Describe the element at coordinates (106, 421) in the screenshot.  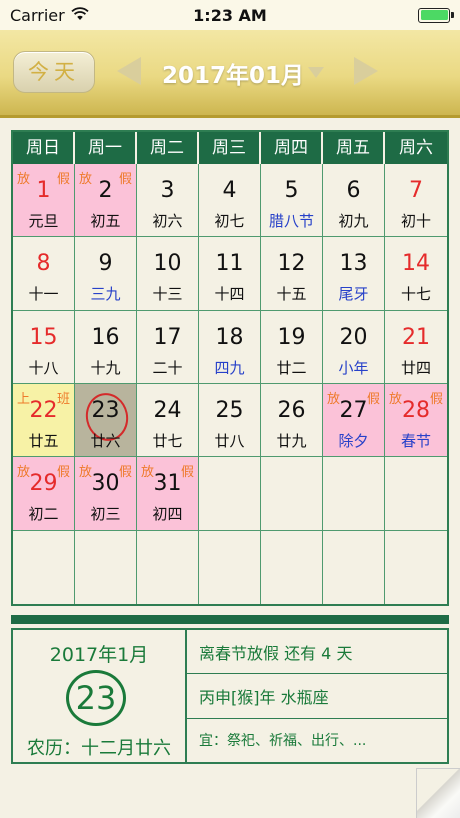
I see `day-cell: 23 廿六` at that location.